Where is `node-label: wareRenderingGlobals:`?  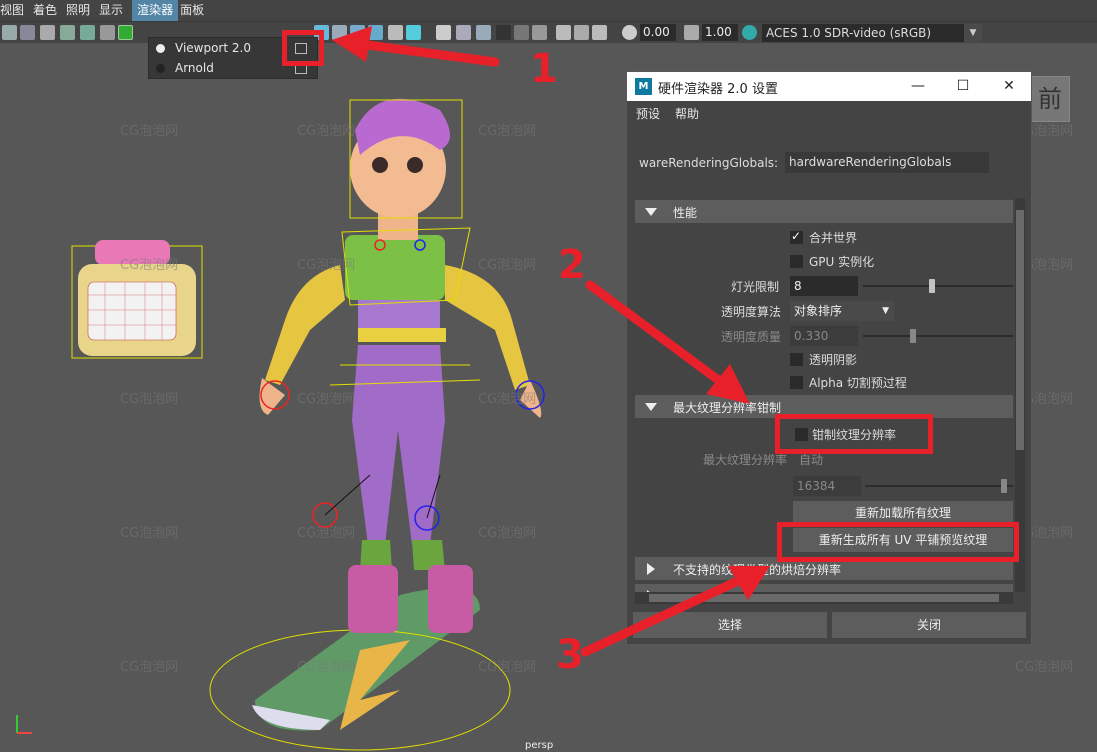 node-label: wareRenderingGlobals: is located at coordinates (709, 163).